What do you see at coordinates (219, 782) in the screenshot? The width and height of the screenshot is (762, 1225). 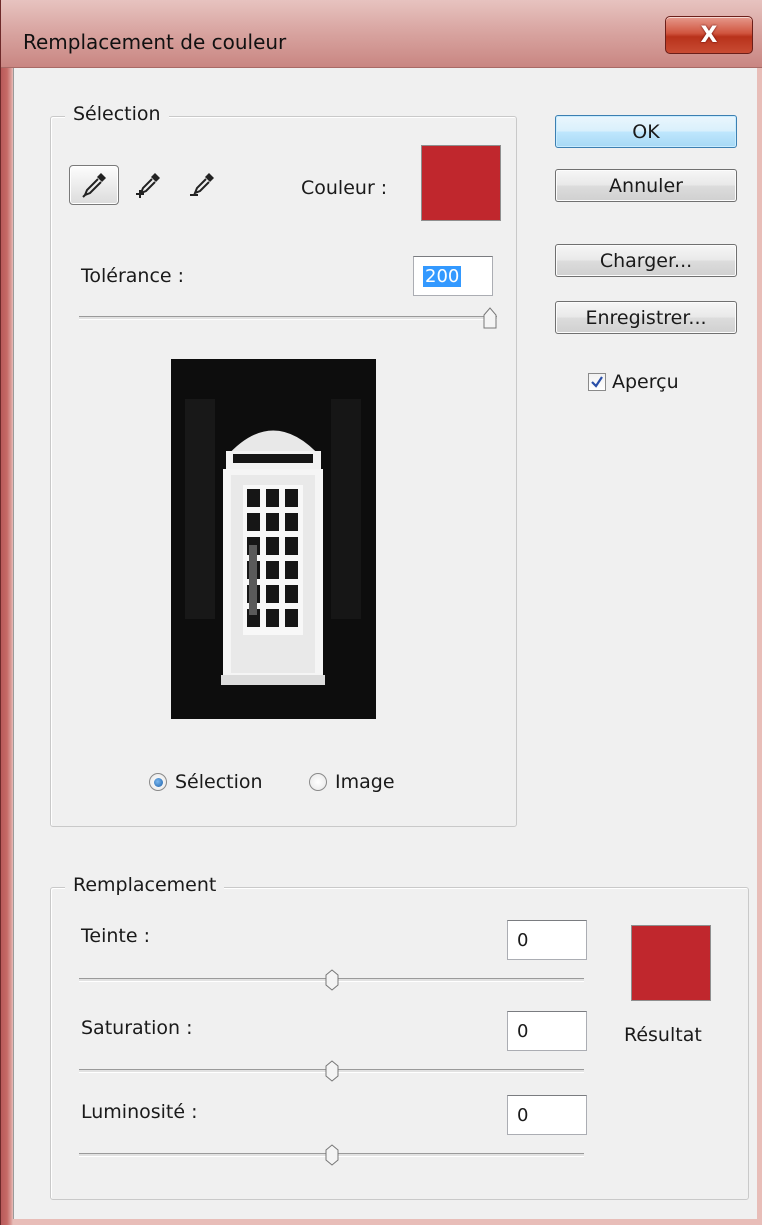 I see `selection-radio-label: Sélection` at bounding box center [219, 782].